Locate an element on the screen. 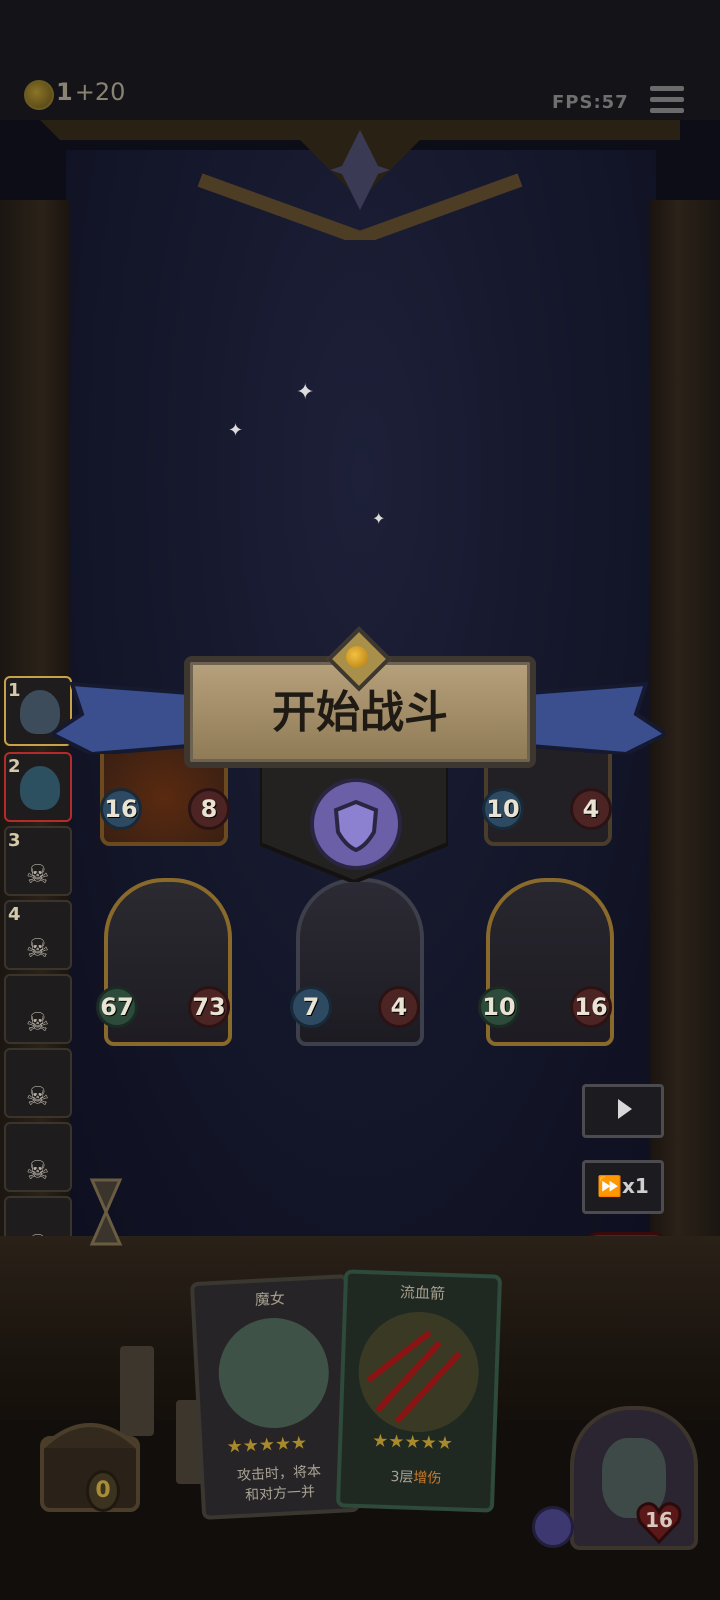 The height and width of the screenshot is (1600, 720). queue-number: 1 is located at coordinates (14, 690).